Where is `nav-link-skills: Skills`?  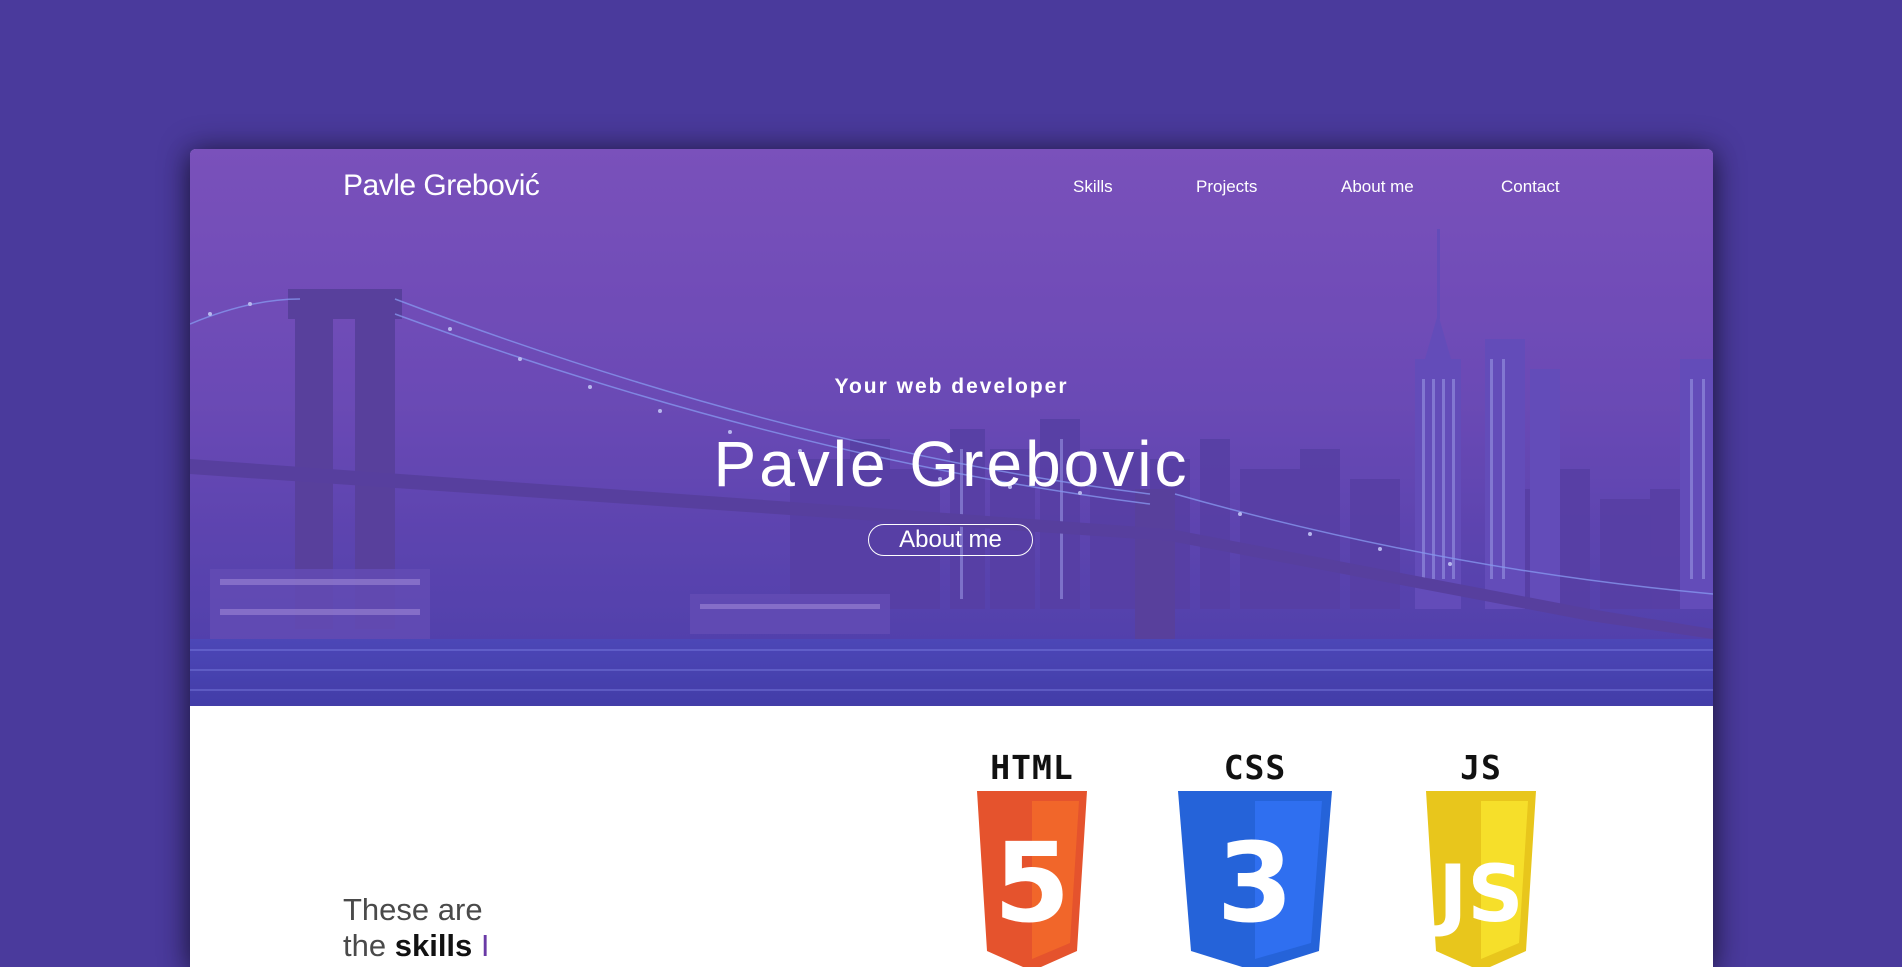
nav-link-skills: Skills is located at coordinates (1093, 187).